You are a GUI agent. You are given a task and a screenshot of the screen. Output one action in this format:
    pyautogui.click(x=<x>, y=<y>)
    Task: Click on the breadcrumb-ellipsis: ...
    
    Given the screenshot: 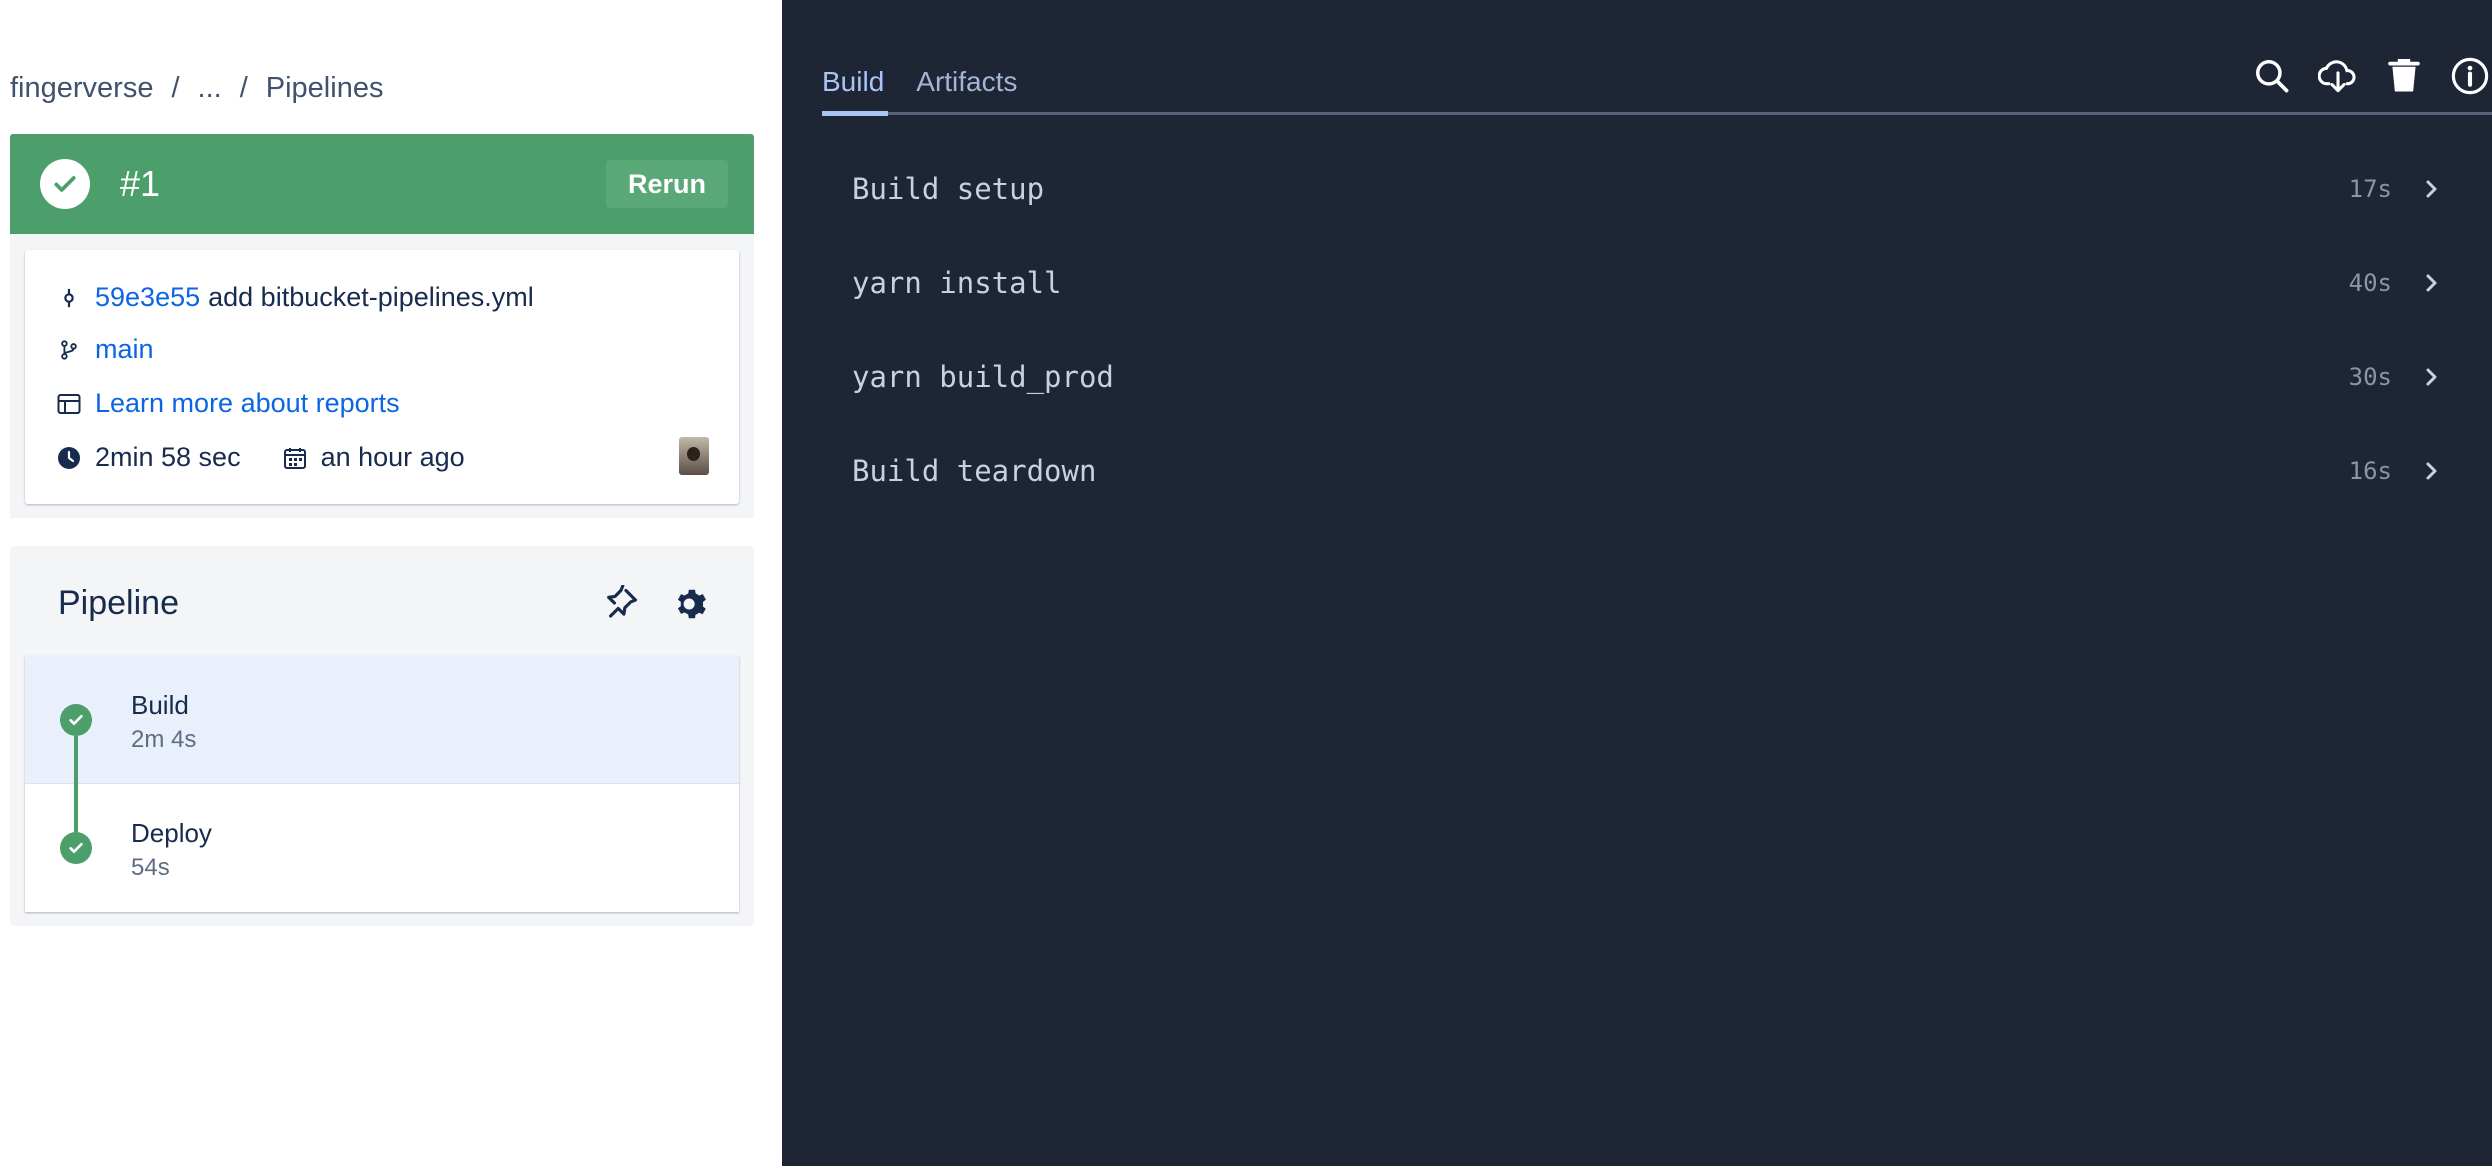 What is the action you would take?
    pyautogui.click(x=210, y=88)
    